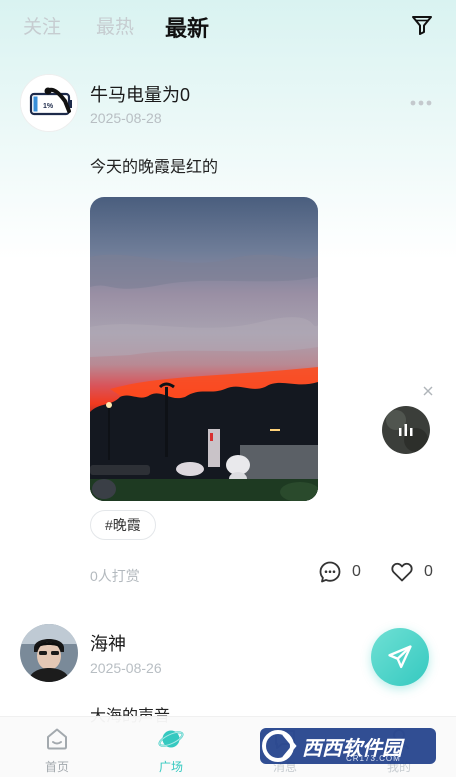  I want to click on post-date: 2025-08-28, so click(126, 118).